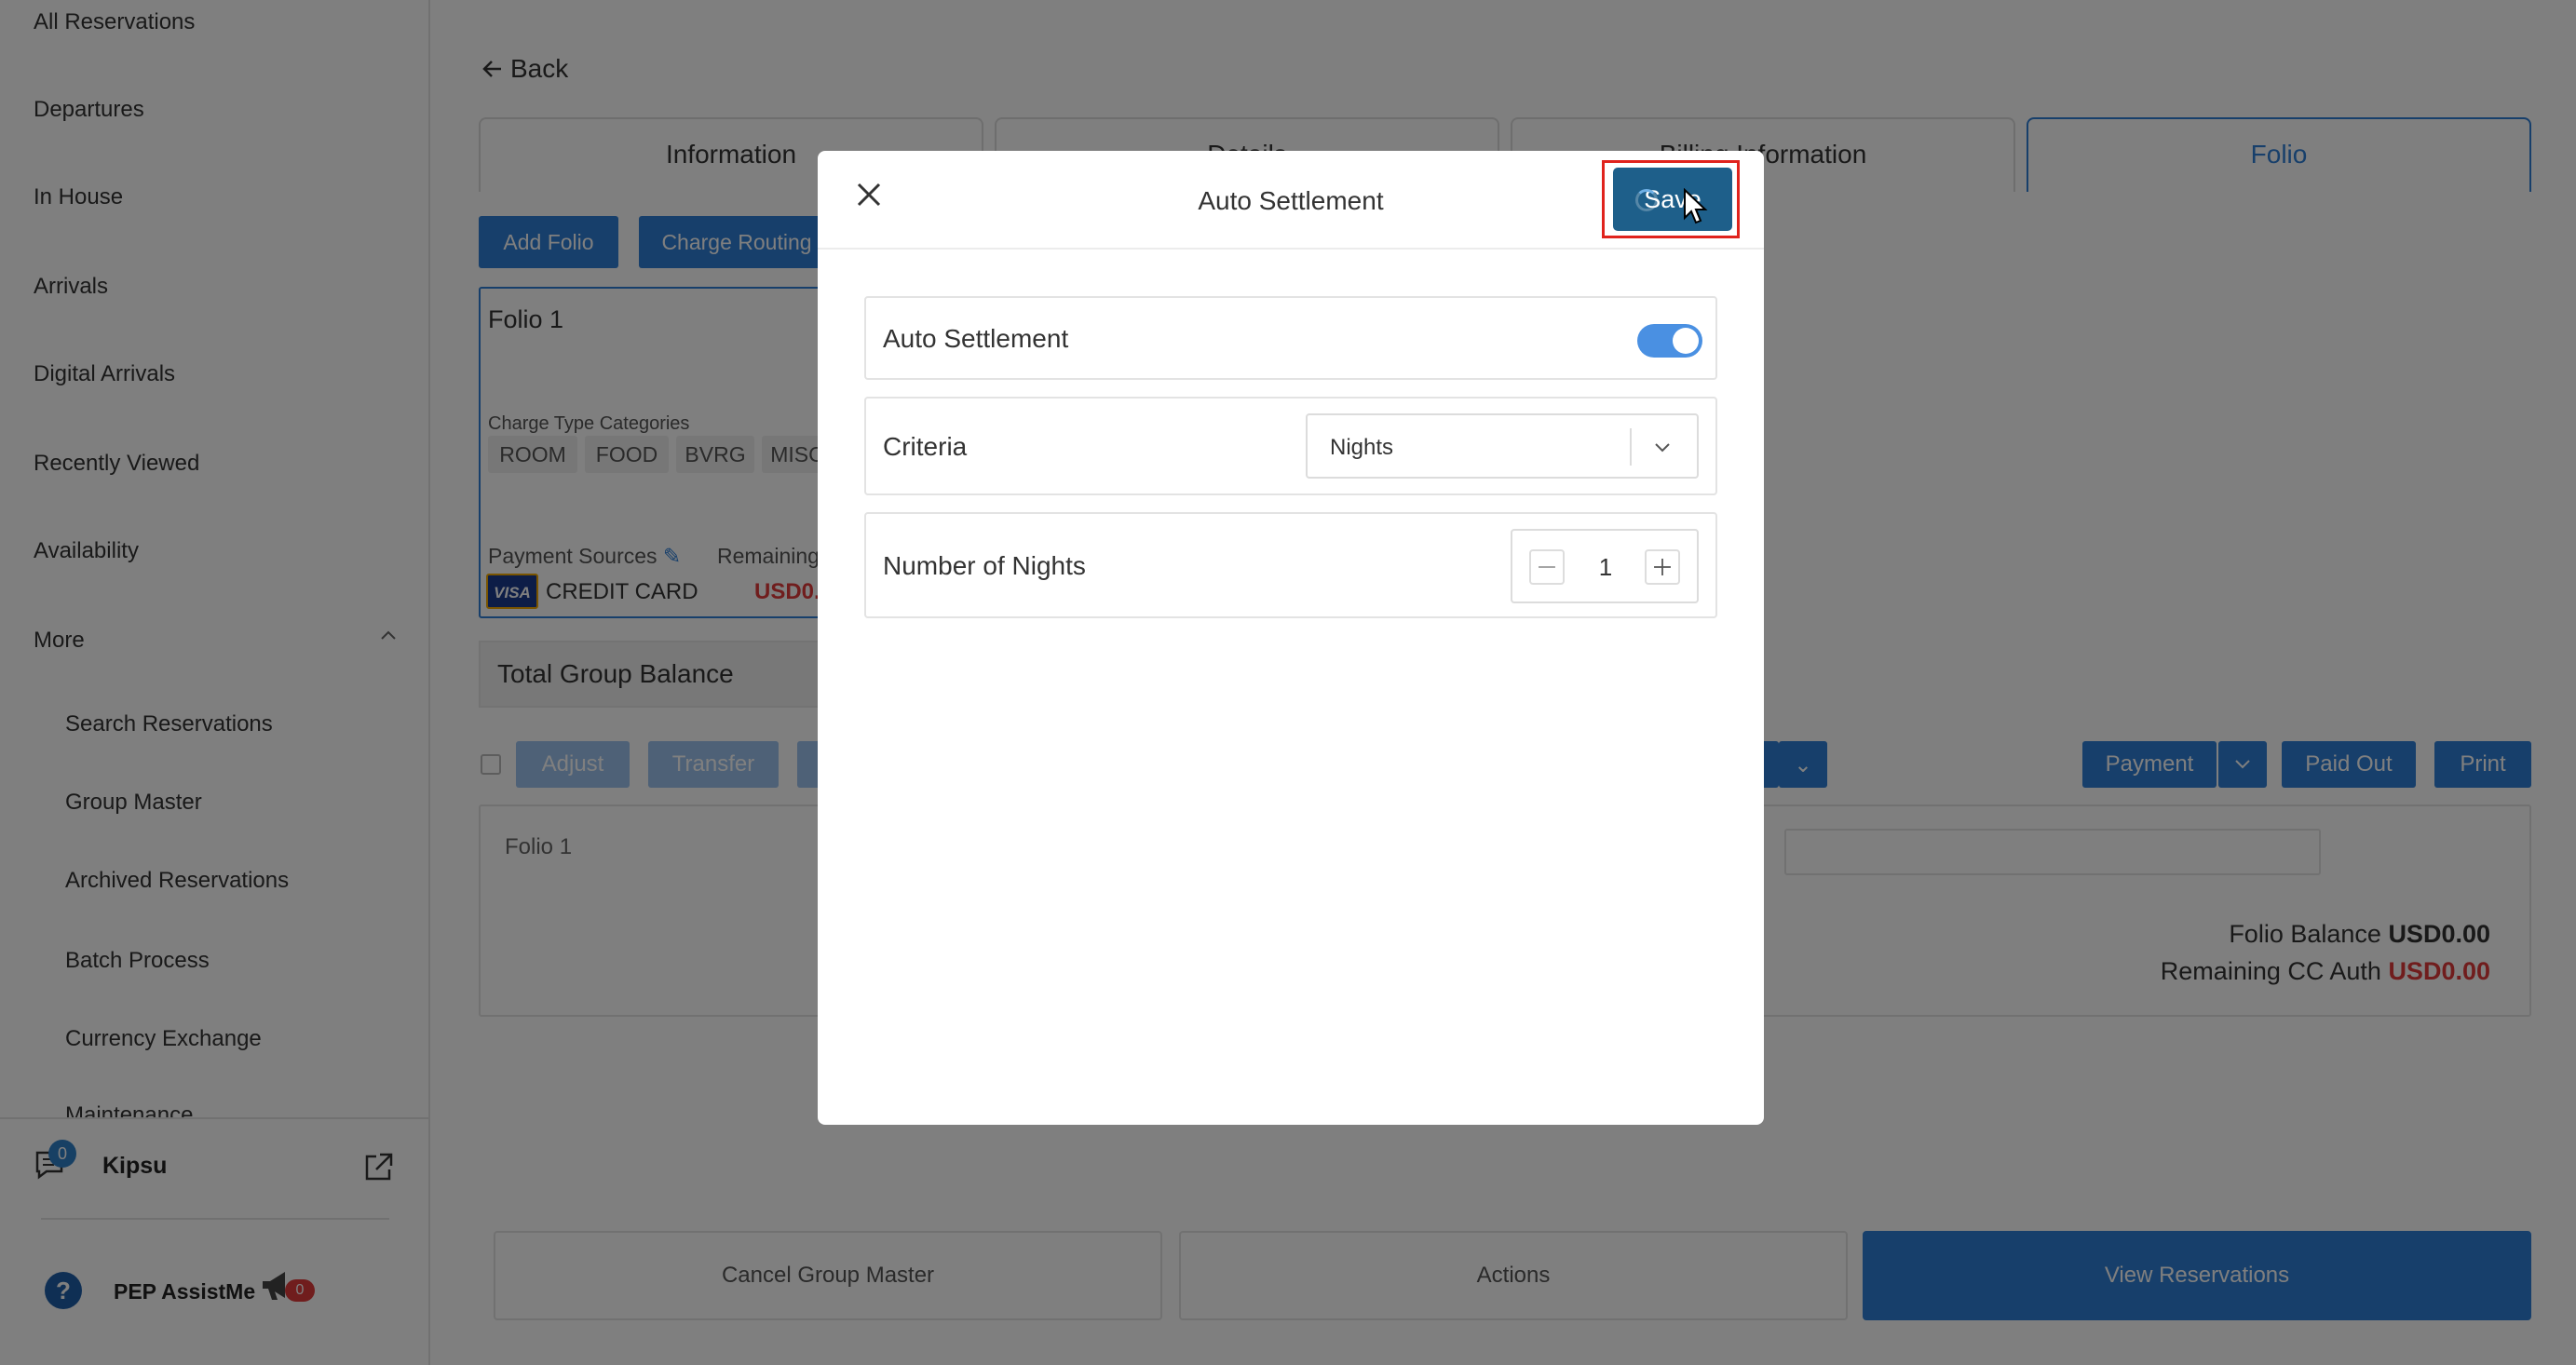 The height and width of the screenshot is (1365, 2576). What do you see at coordinates (1291, 200) in the screenshot?
I see `modal-header: Auto Settlement Save` at bounding box center [1291, 200].